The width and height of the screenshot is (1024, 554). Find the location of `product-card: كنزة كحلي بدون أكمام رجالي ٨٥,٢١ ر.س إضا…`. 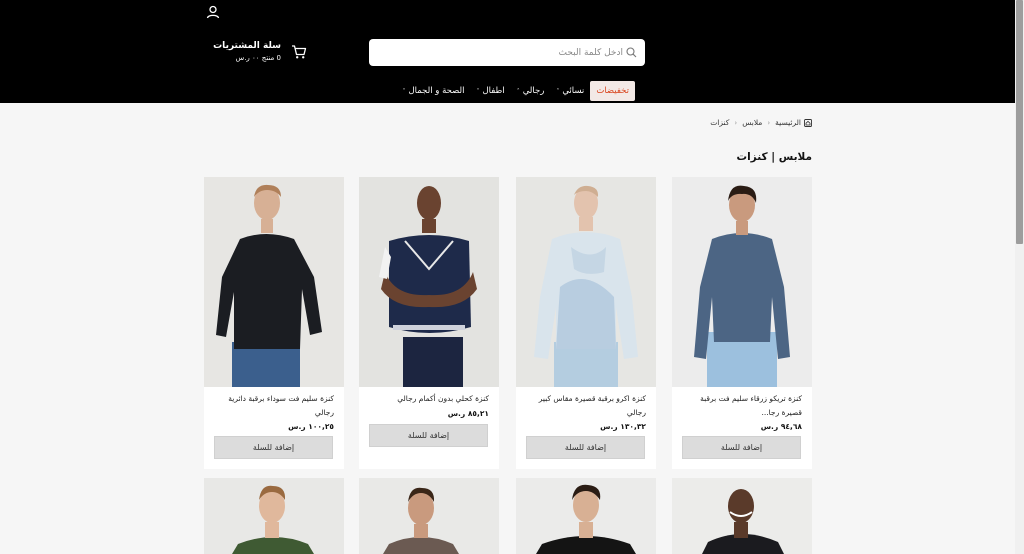

product-card: كنزة كحلي بدون أكمام رجالي ٨٥,٢١ ر.س إضا… is located at coordinates (429, 323).